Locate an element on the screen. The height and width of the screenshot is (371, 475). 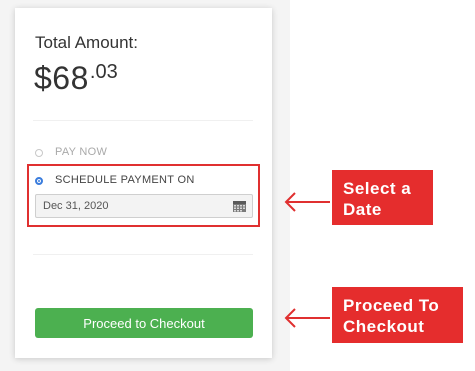
date-value: Dec 31, 2020 is located at coordinates (76, 206).